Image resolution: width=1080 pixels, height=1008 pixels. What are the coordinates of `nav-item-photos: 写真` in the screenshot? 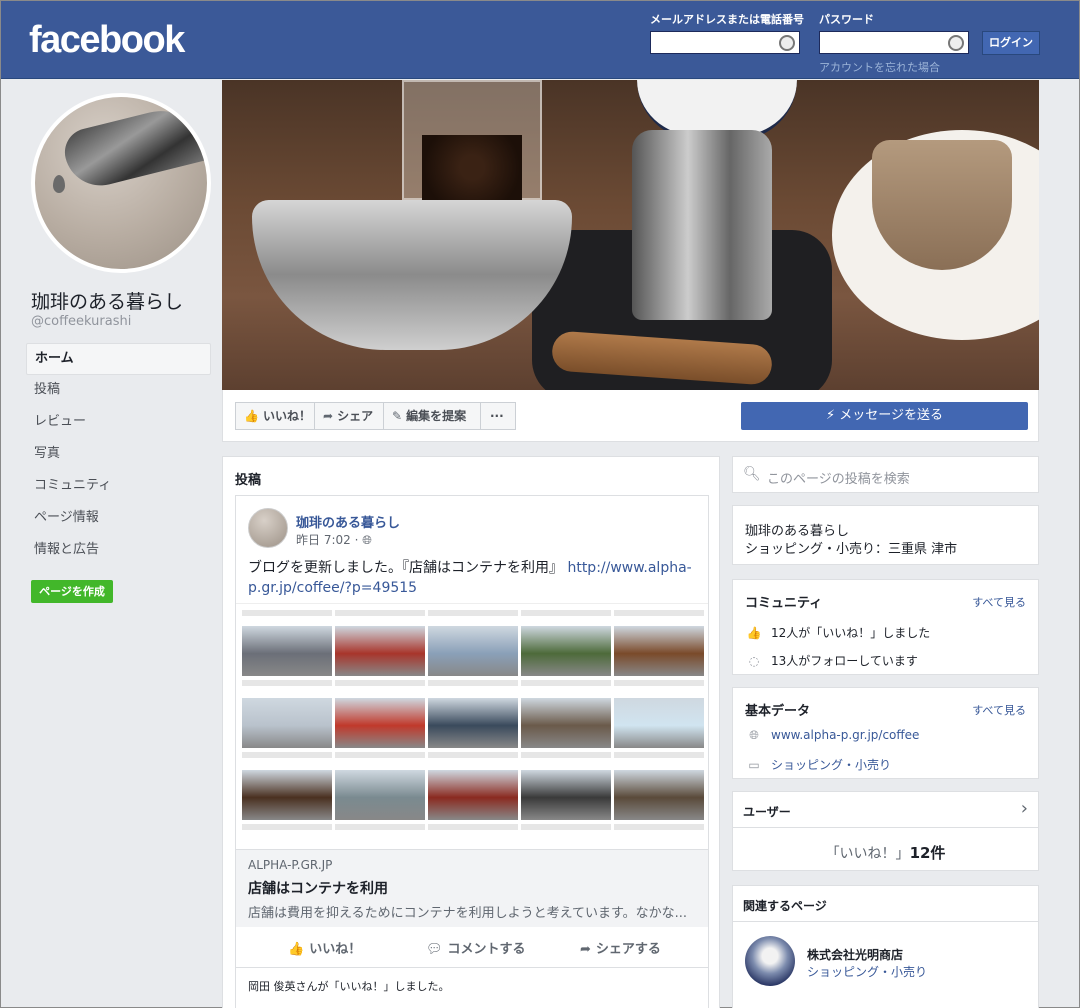 It's located at (118, 455).